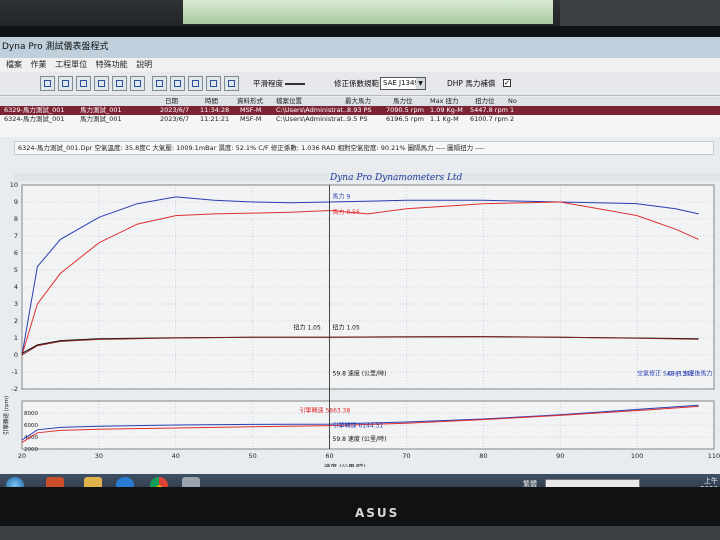 Image resolution: width=720 pixels, height=540 pixels. I want to click on y-tick-label: 3, so click(16, 304).